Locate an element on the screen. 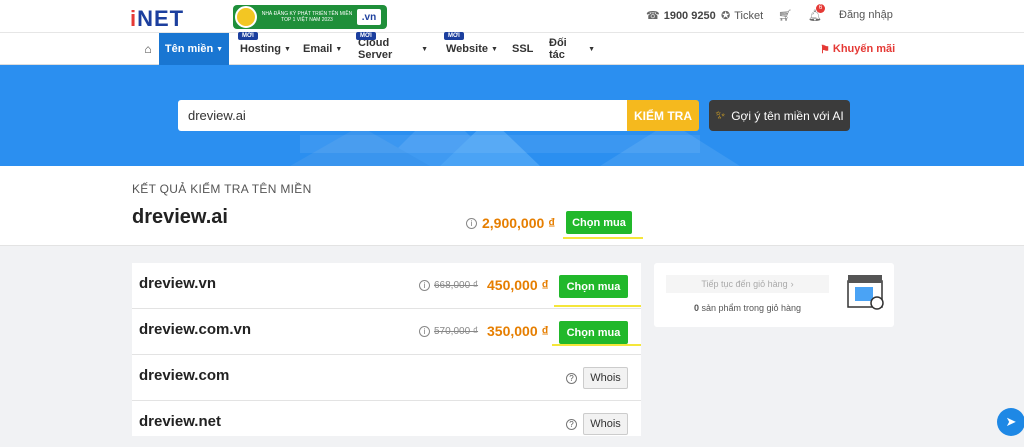 Image resolution: width=1024 pixels, height=447 pixels. nav-item-partners: Đối tác ▼ is located at coordinates (572, 49).